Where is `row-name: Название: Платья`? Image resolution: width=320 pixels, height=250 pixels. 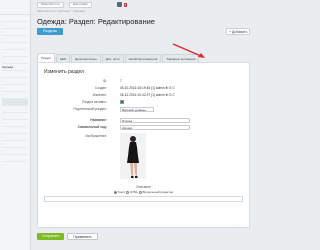
row-name: Название: Платья is located at coordinates (143, 120).